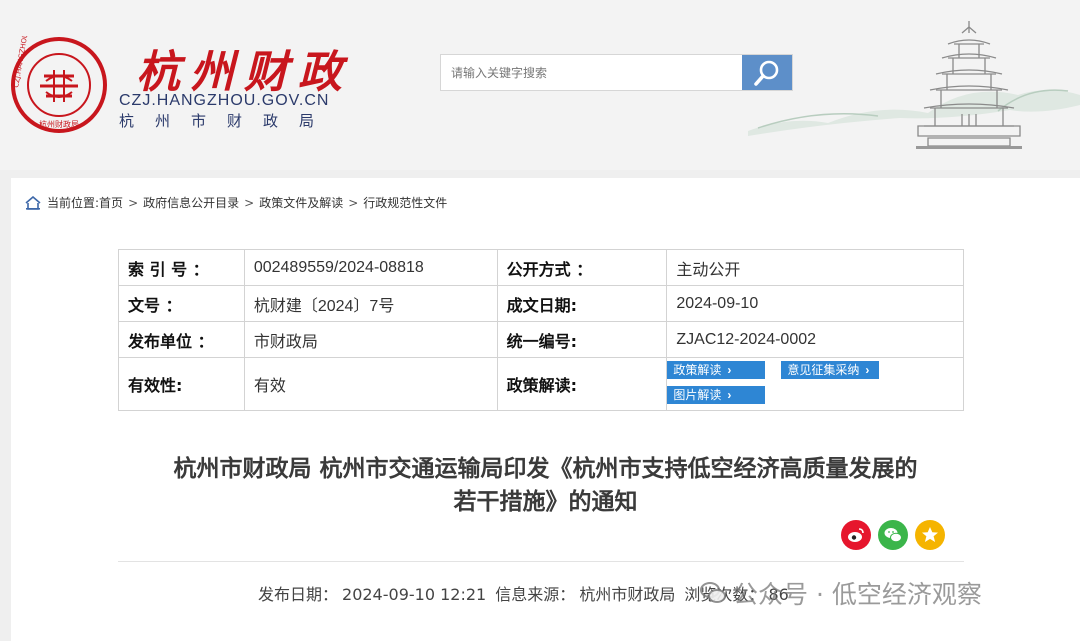 The width and height of the screenshot is (1080, 641). I want to click on search-bar, so click(616, 72).